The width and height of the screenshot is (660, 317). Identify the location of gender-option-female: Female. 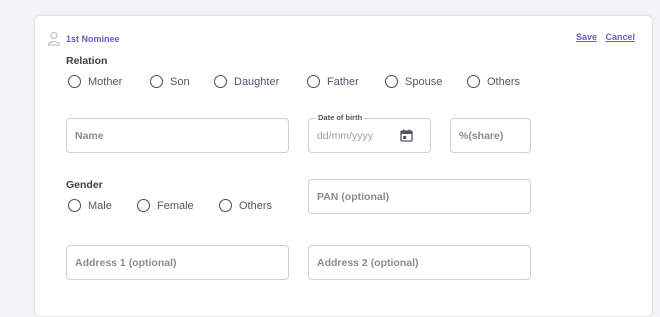
(165, 205).